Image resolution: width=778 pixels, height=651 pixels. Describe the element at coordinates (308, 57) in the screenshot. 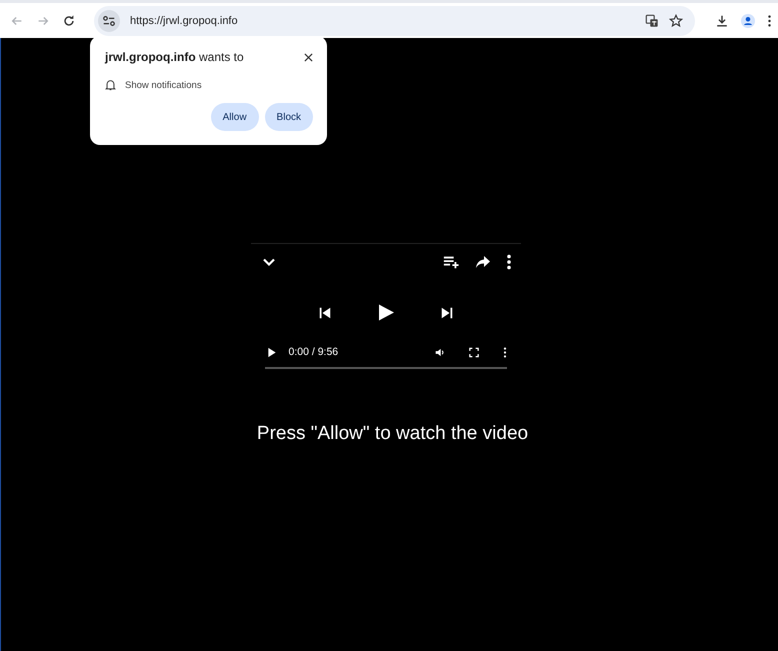

I see `close-icon` at that location.